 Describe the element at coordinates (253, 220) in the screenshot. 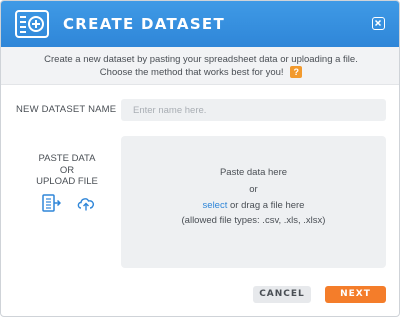

I see `allowed-file-types: (allowed file types: .csv, .xls, .xlsx)` at that location.